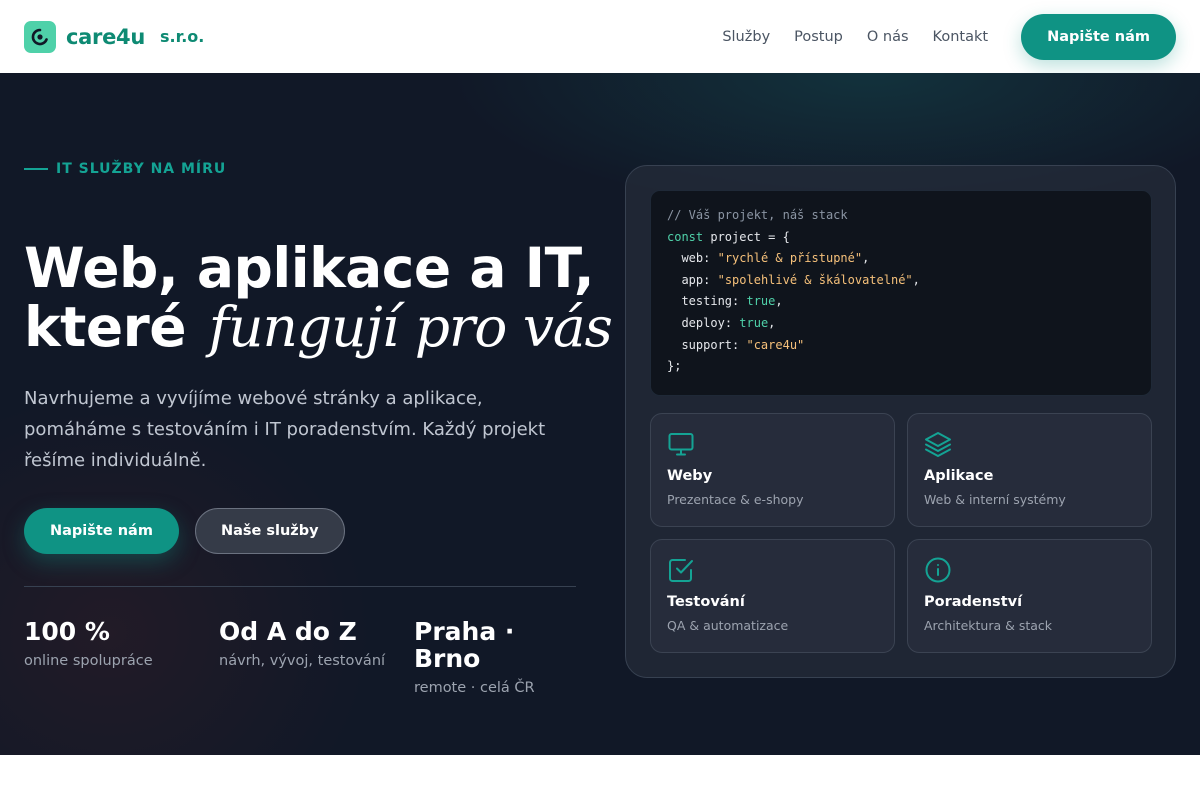  I want to click on check-square-icon, so click(681, 570).